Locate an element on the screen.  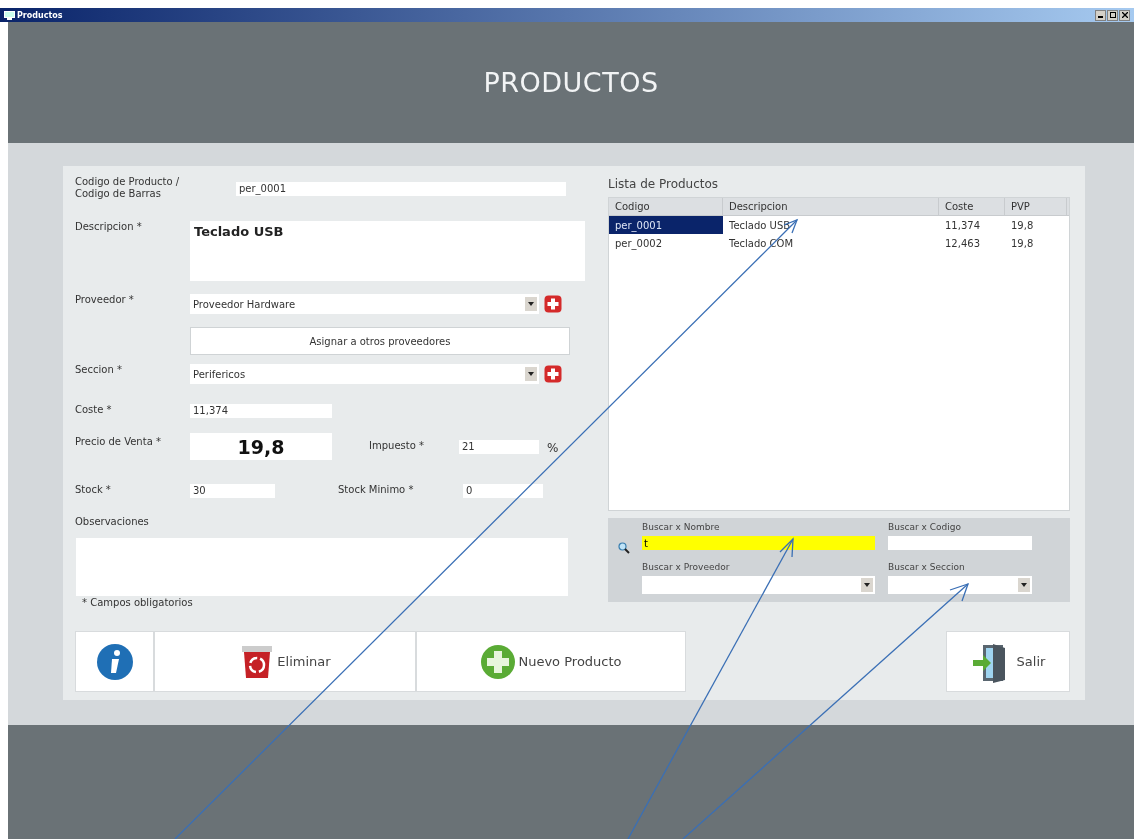
tax-field: 21 is located at coordinates (499, 447).